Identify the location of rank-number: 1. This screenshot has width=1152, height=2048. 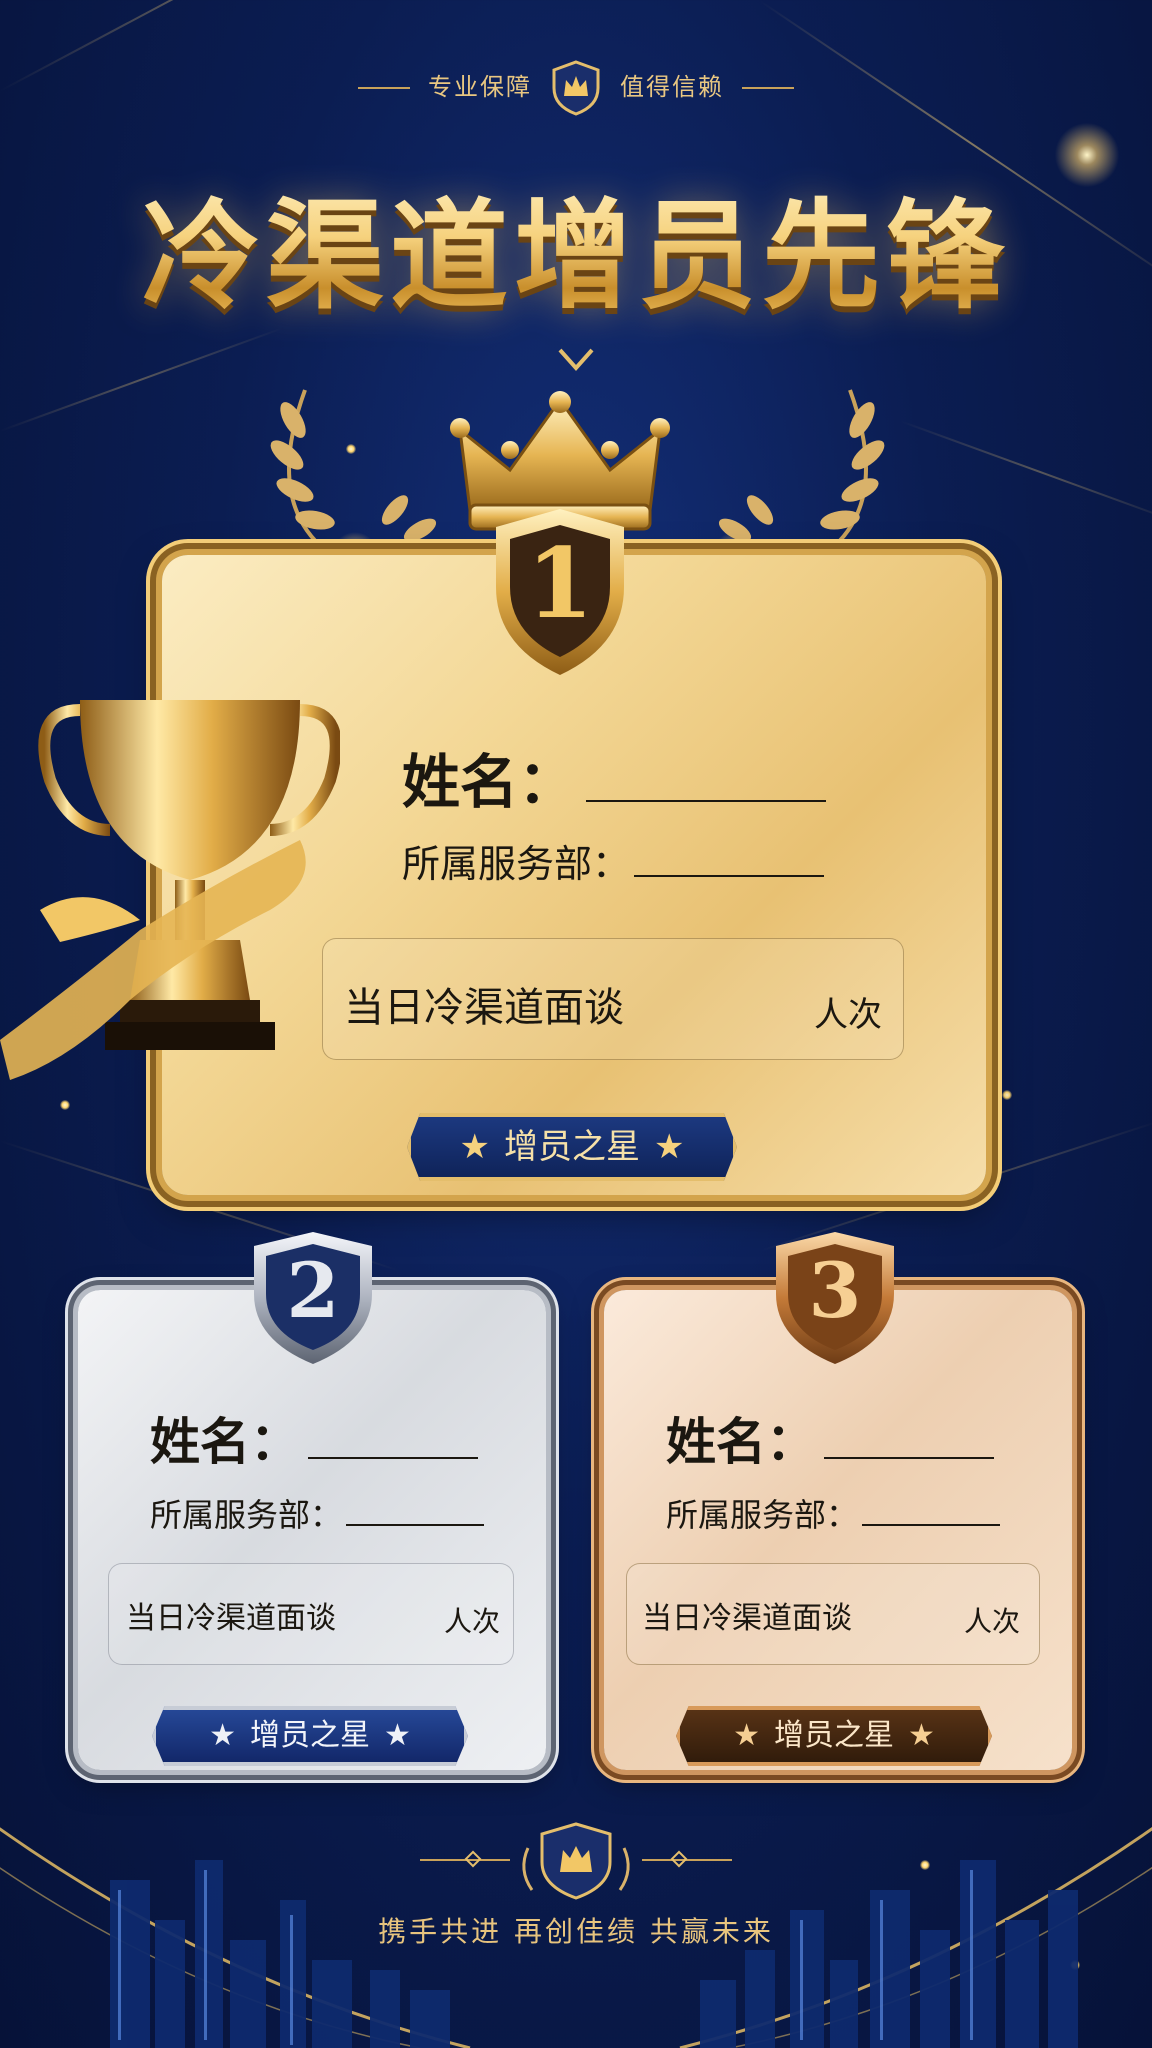
(560, 583).